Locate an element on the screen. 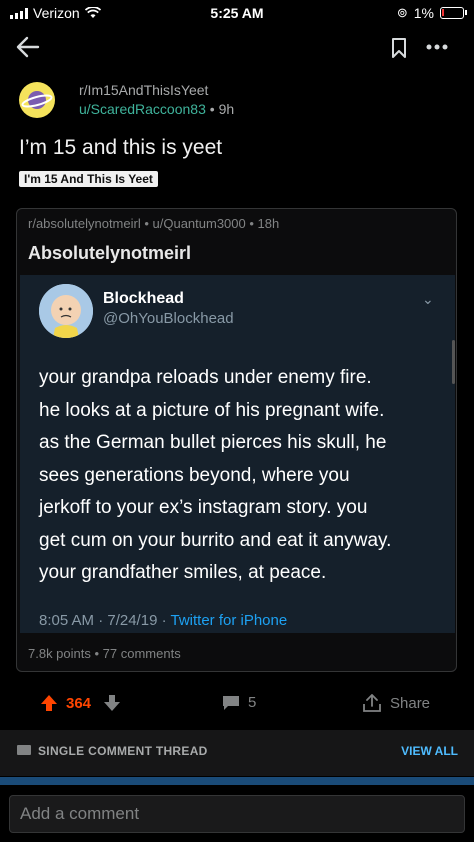  battery-icon is located at coordinates (453, 13).